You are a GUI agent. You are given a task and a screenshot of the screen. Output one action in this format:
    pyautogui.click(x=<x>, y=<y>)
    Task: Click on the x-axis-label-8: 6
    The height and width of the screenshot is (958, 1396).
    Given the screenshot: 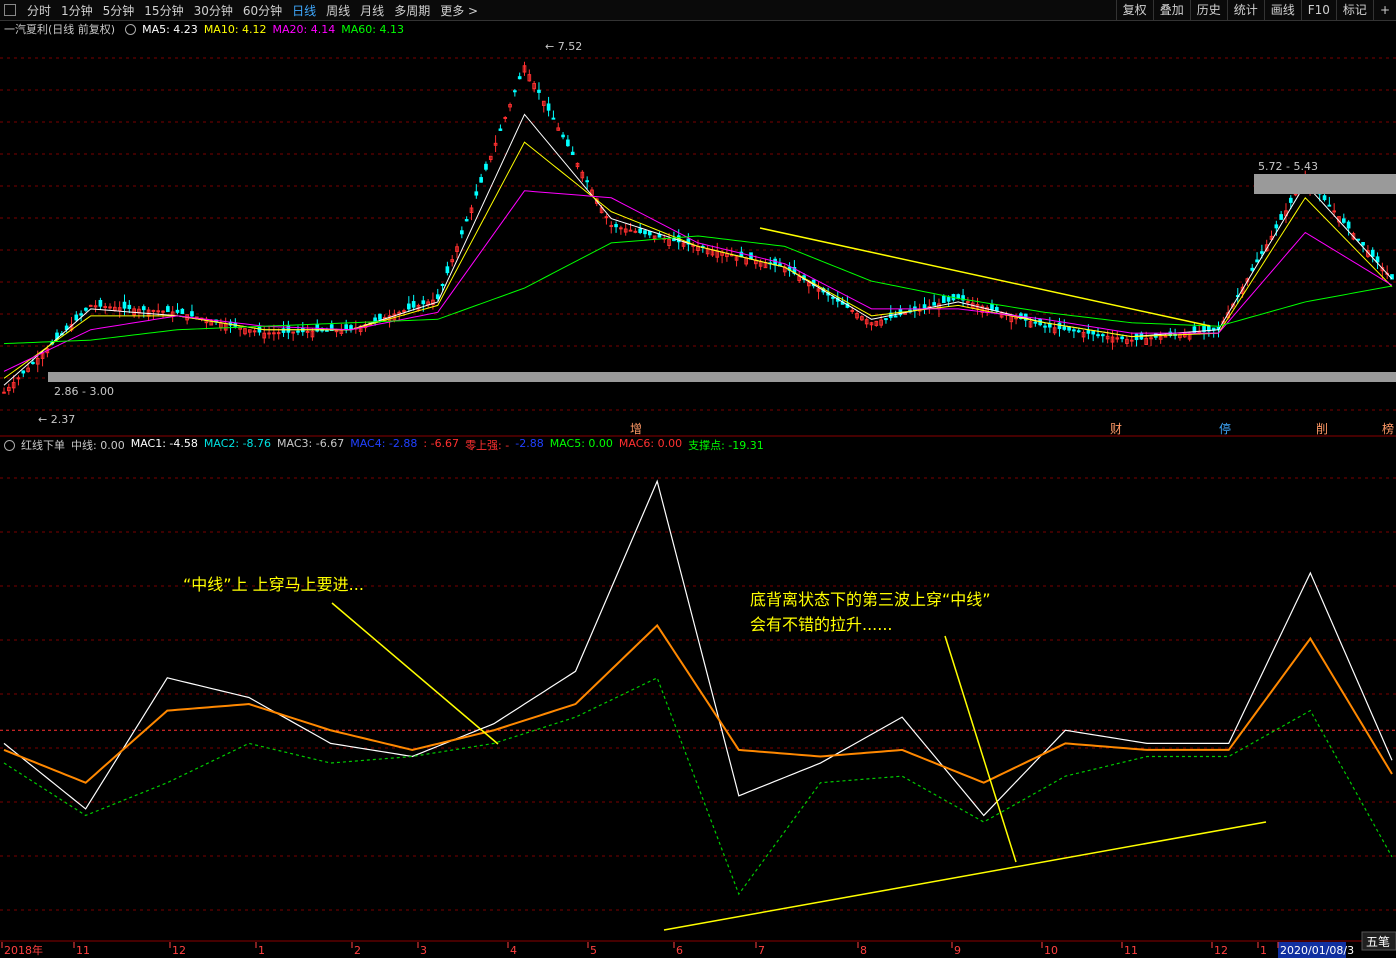 What is the action you would take?
    pyautogui.click(x=679, y=950)
    